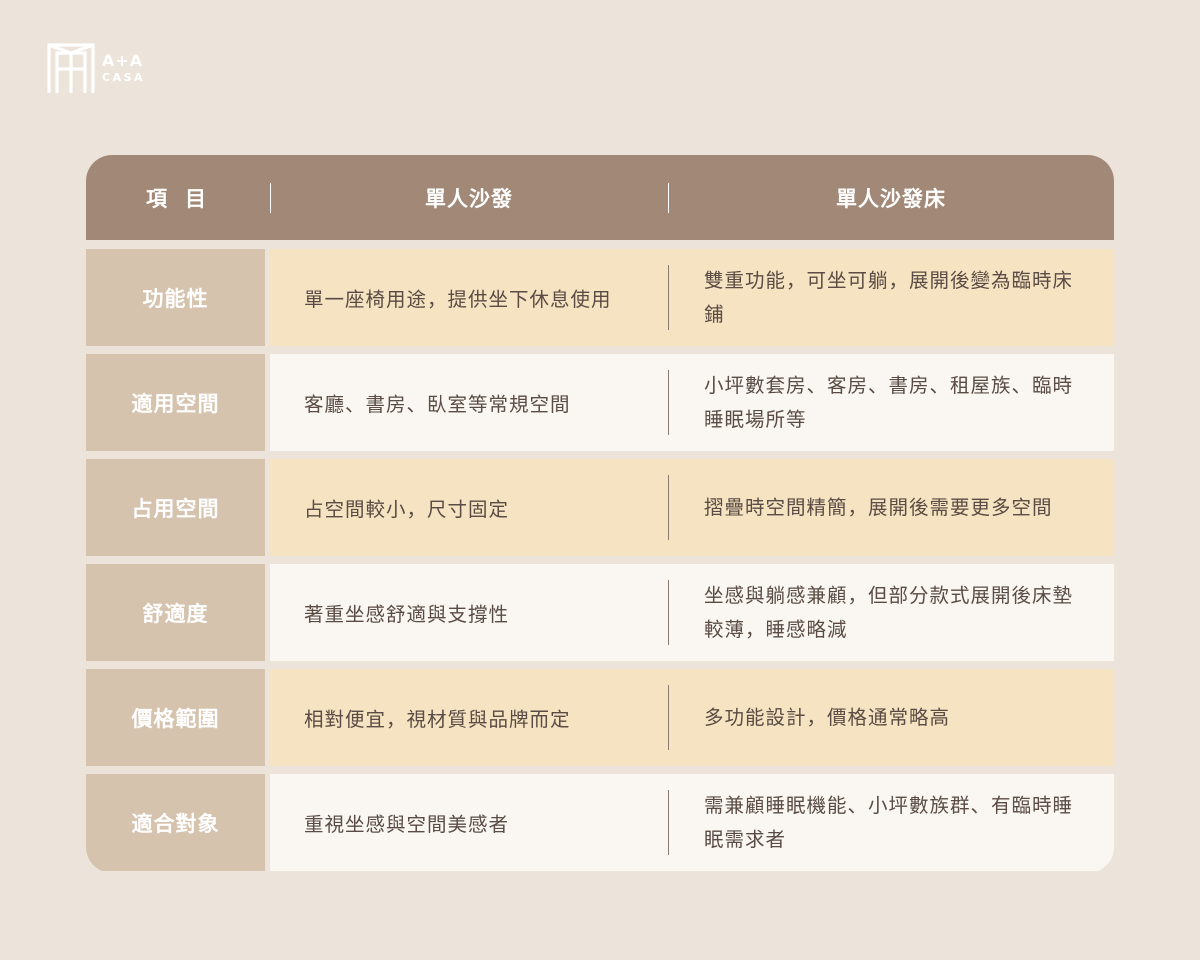 This screenshot has height=960, width=1200. Describe the element at coordinates (827, 717) in the screenshot. I see `cell-sofa-bed: 多功能設計，價格通常略高` at that location.